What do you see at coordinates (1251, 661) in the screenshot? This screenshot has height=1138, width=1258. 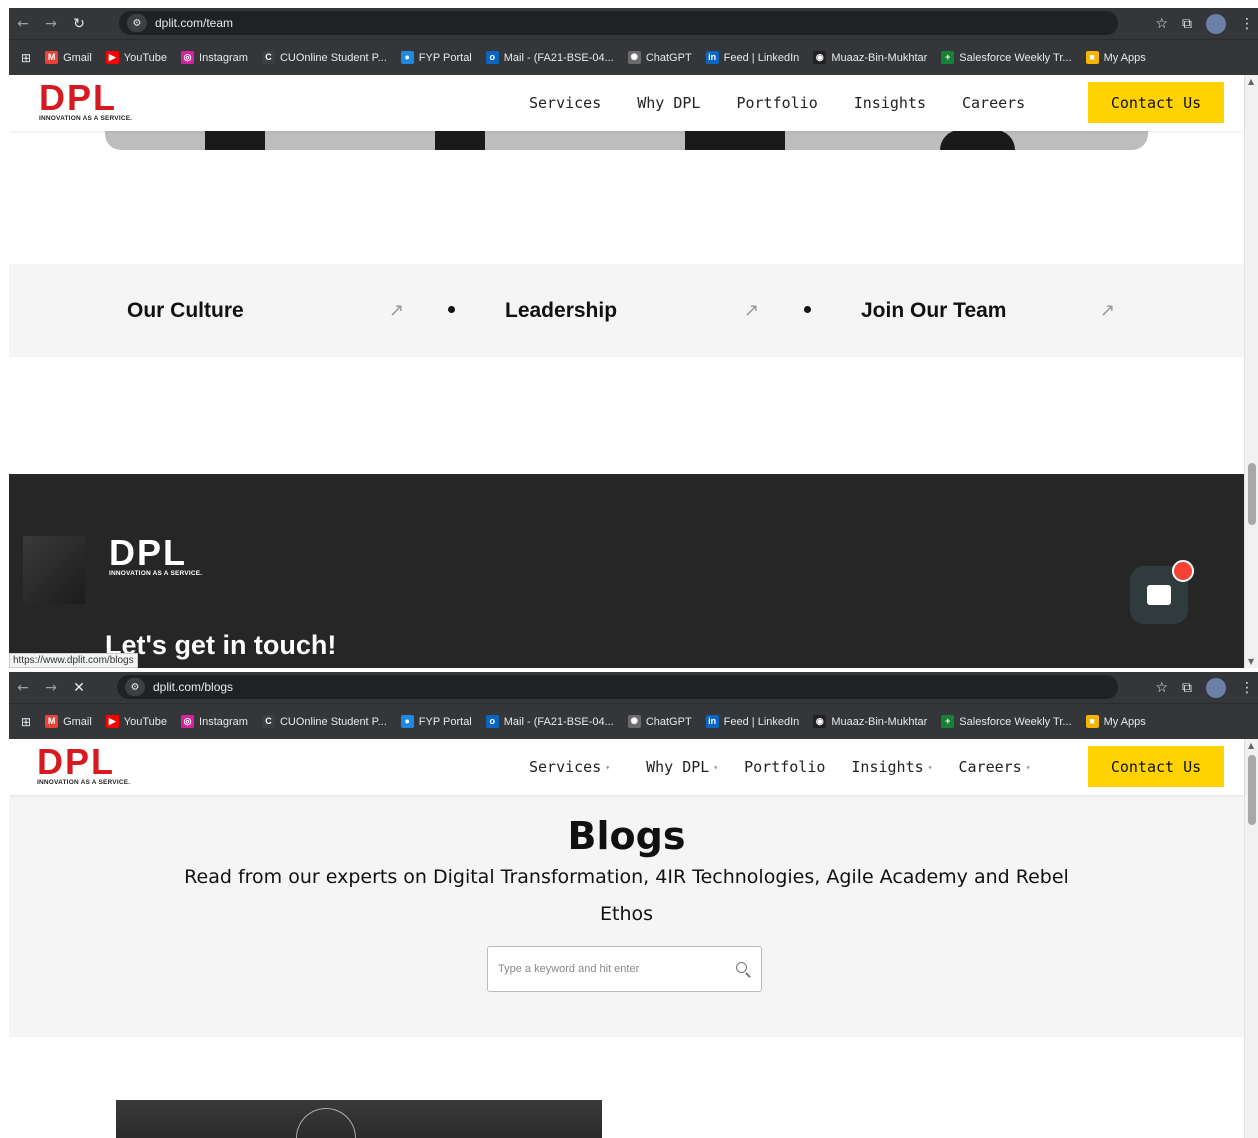 I see `scroll-down-icon: ▼` at bounding box center [1251, 661].